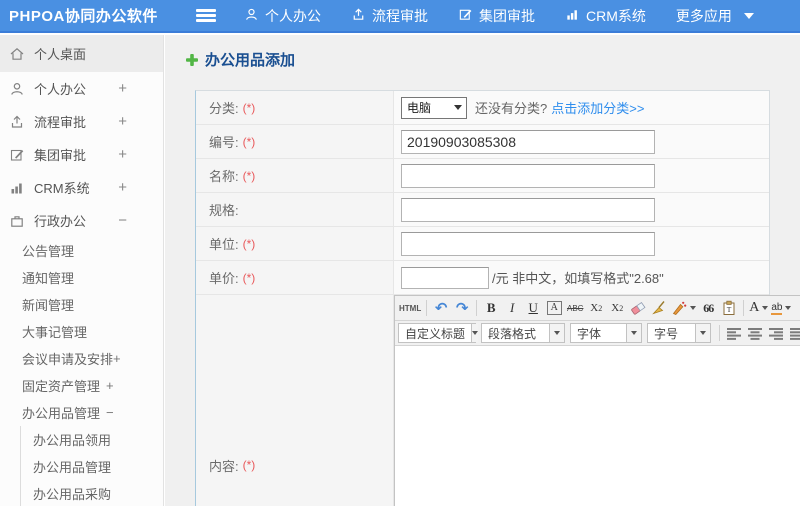 This screenshot has width=800, height=506. Describe the element at coordinates (512, 308) in the screenshot. I see `italic-button: I` at that location.